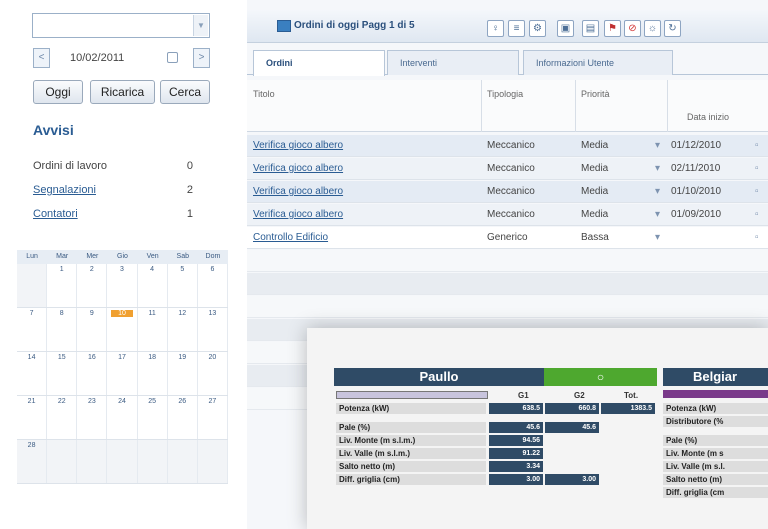 This screenshot has height=529, width=768. I want to click on calendar-day: 5, so click(182, 285).